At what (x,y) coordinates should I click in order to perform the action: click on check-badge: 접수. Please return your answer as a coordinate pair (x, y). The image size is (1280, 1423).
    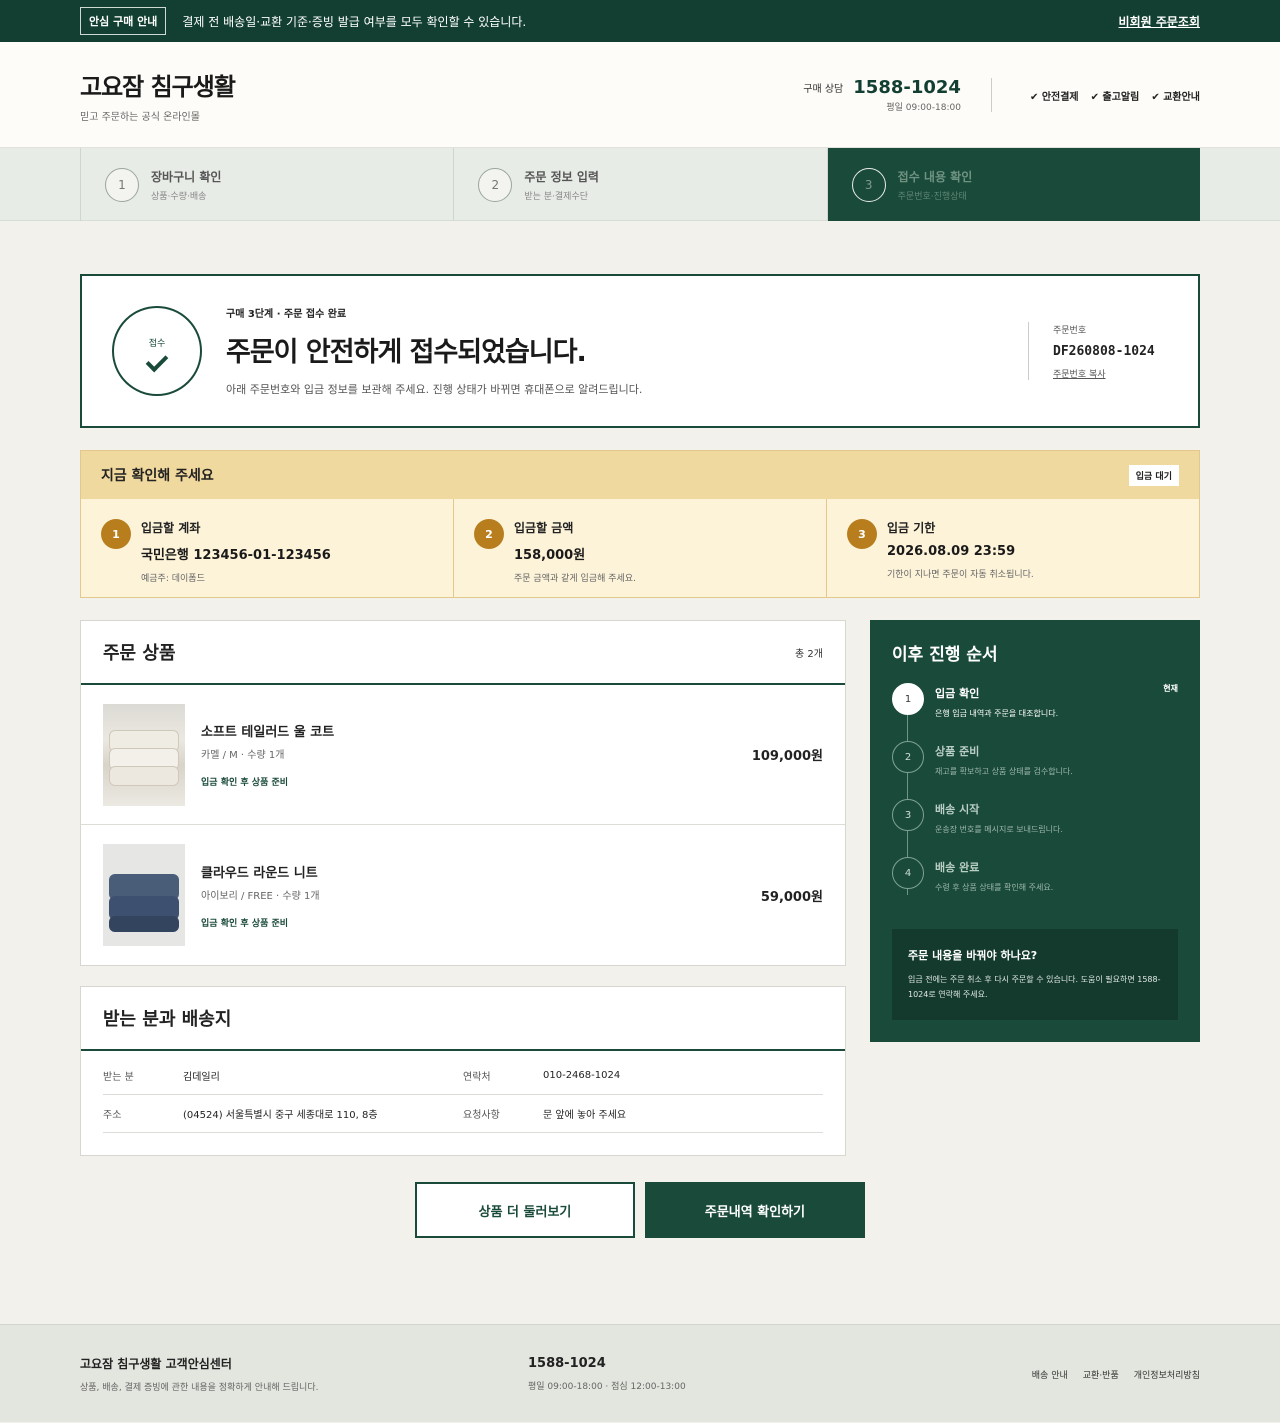
    Looking at the image, I should click on (157, 351).